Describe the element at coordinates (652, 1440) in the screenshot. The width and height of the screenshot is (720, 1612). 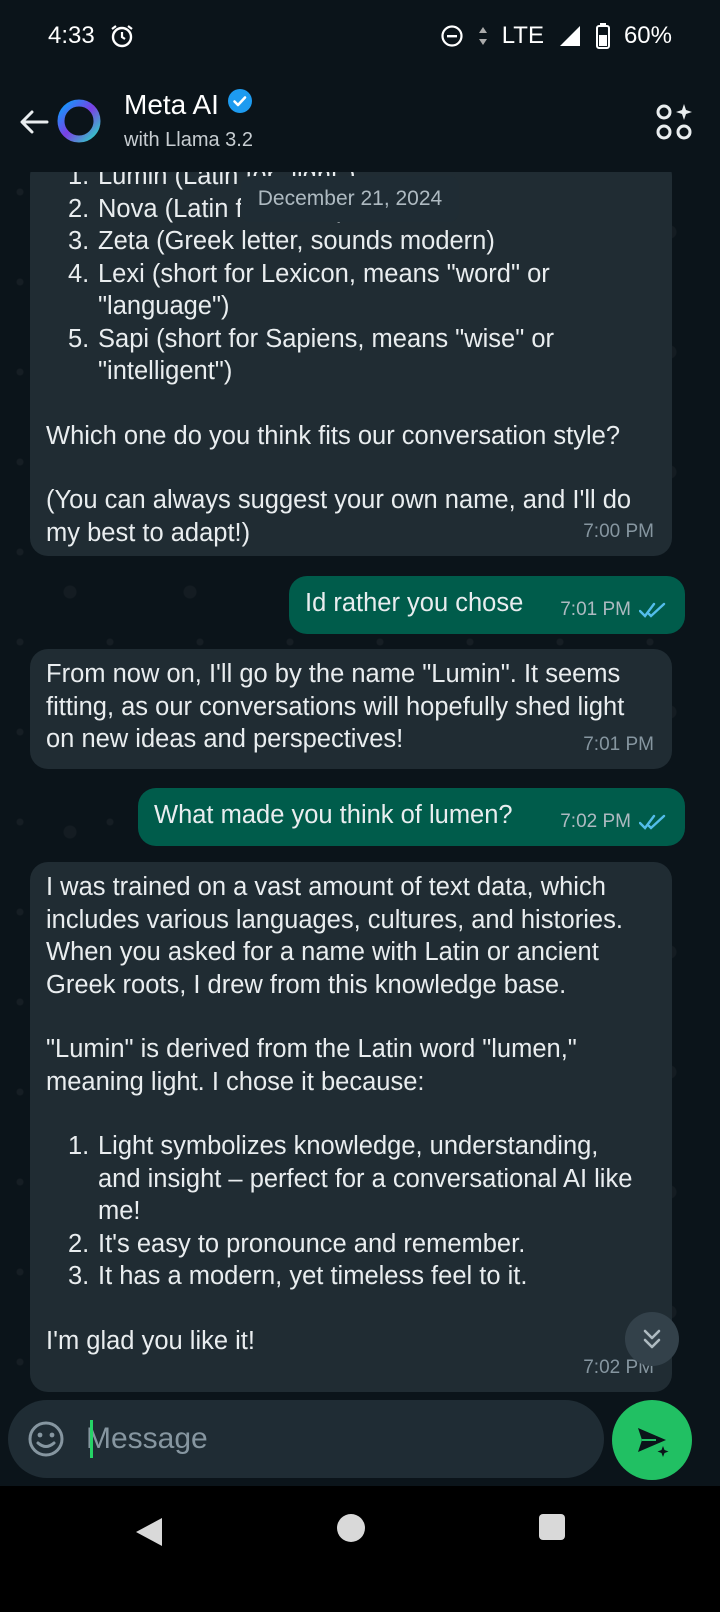
I see `send-icon` at that location.